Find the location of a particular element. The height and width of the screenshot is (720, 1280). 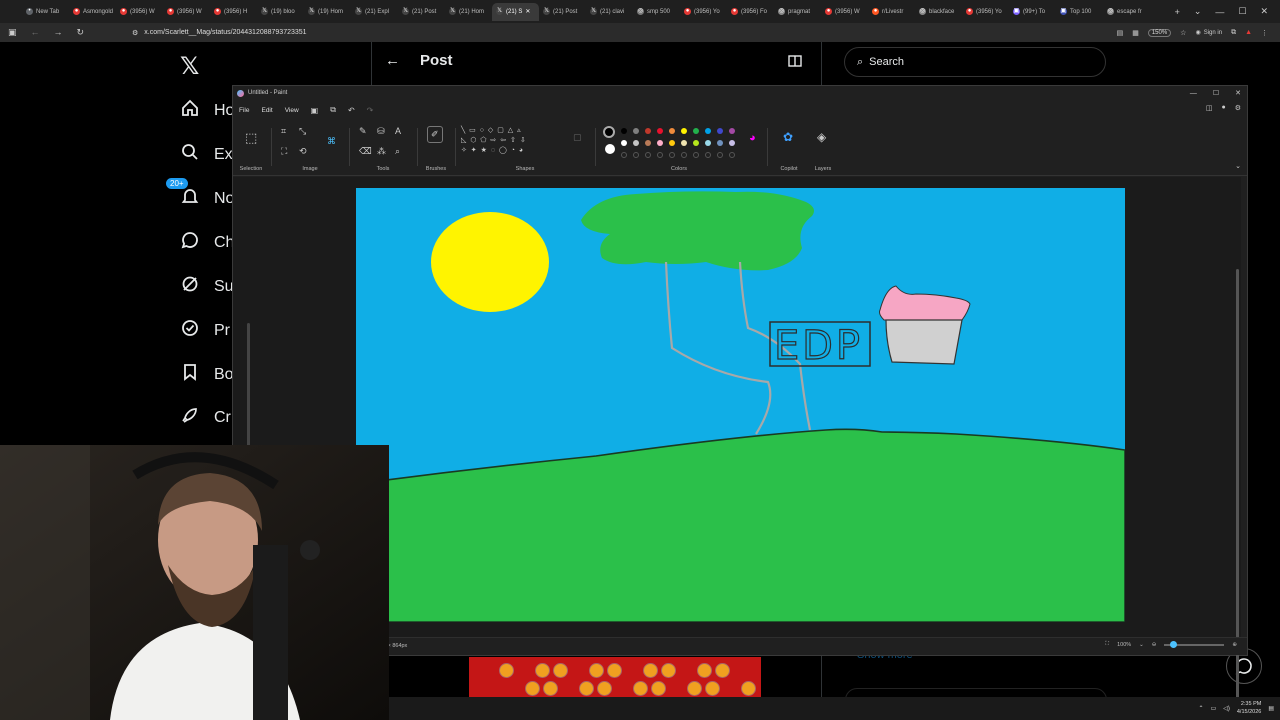

settings-icon: ⚙ is located at coordinates (1238, 108).